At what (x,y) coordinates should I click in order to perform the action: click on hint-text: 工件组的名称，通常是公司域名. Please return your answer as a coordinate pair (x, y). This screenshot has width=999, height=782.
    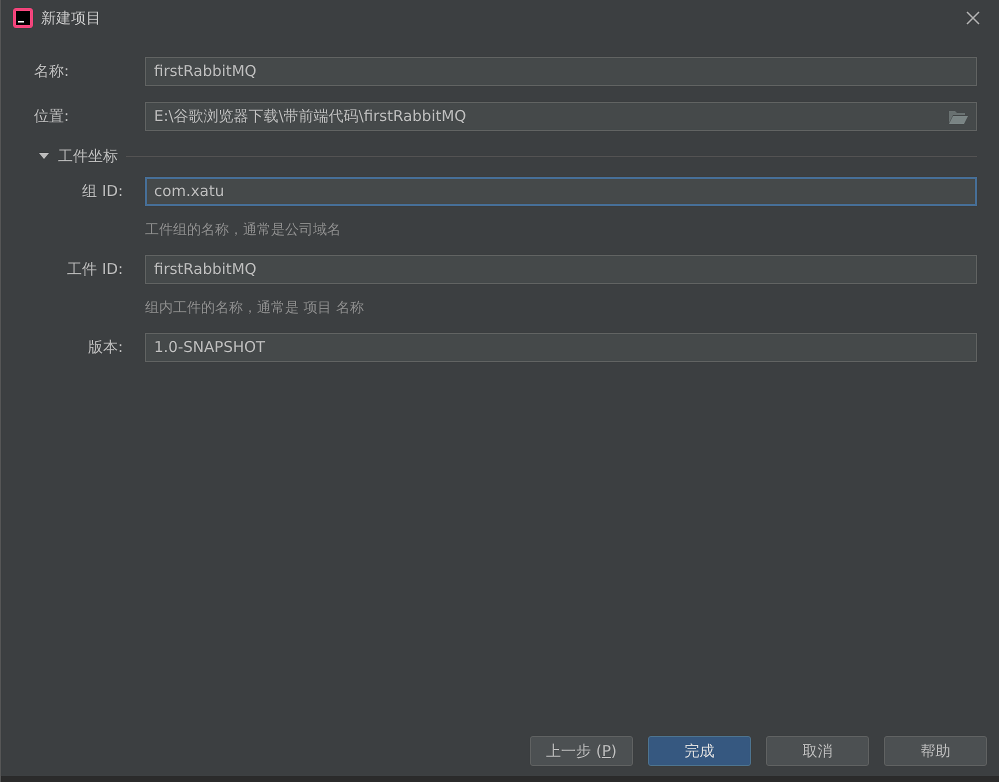
    Looking at the image, I should click on (243, 230).